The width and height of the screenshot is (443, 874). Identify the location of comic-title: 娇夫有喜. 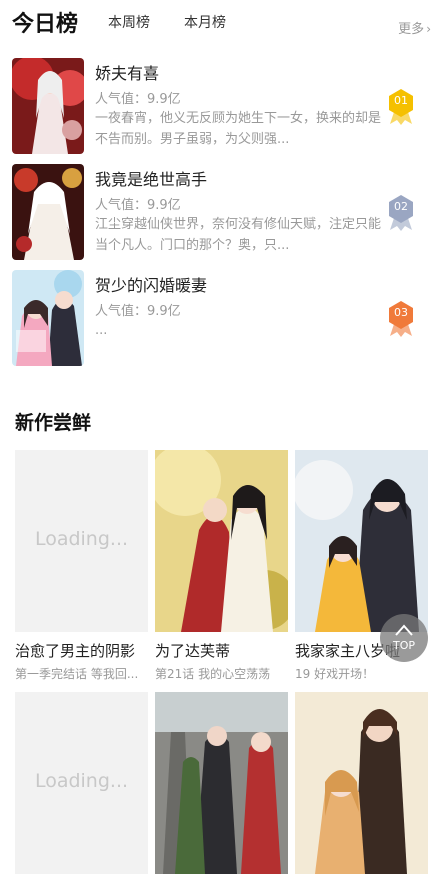
(127, 72).